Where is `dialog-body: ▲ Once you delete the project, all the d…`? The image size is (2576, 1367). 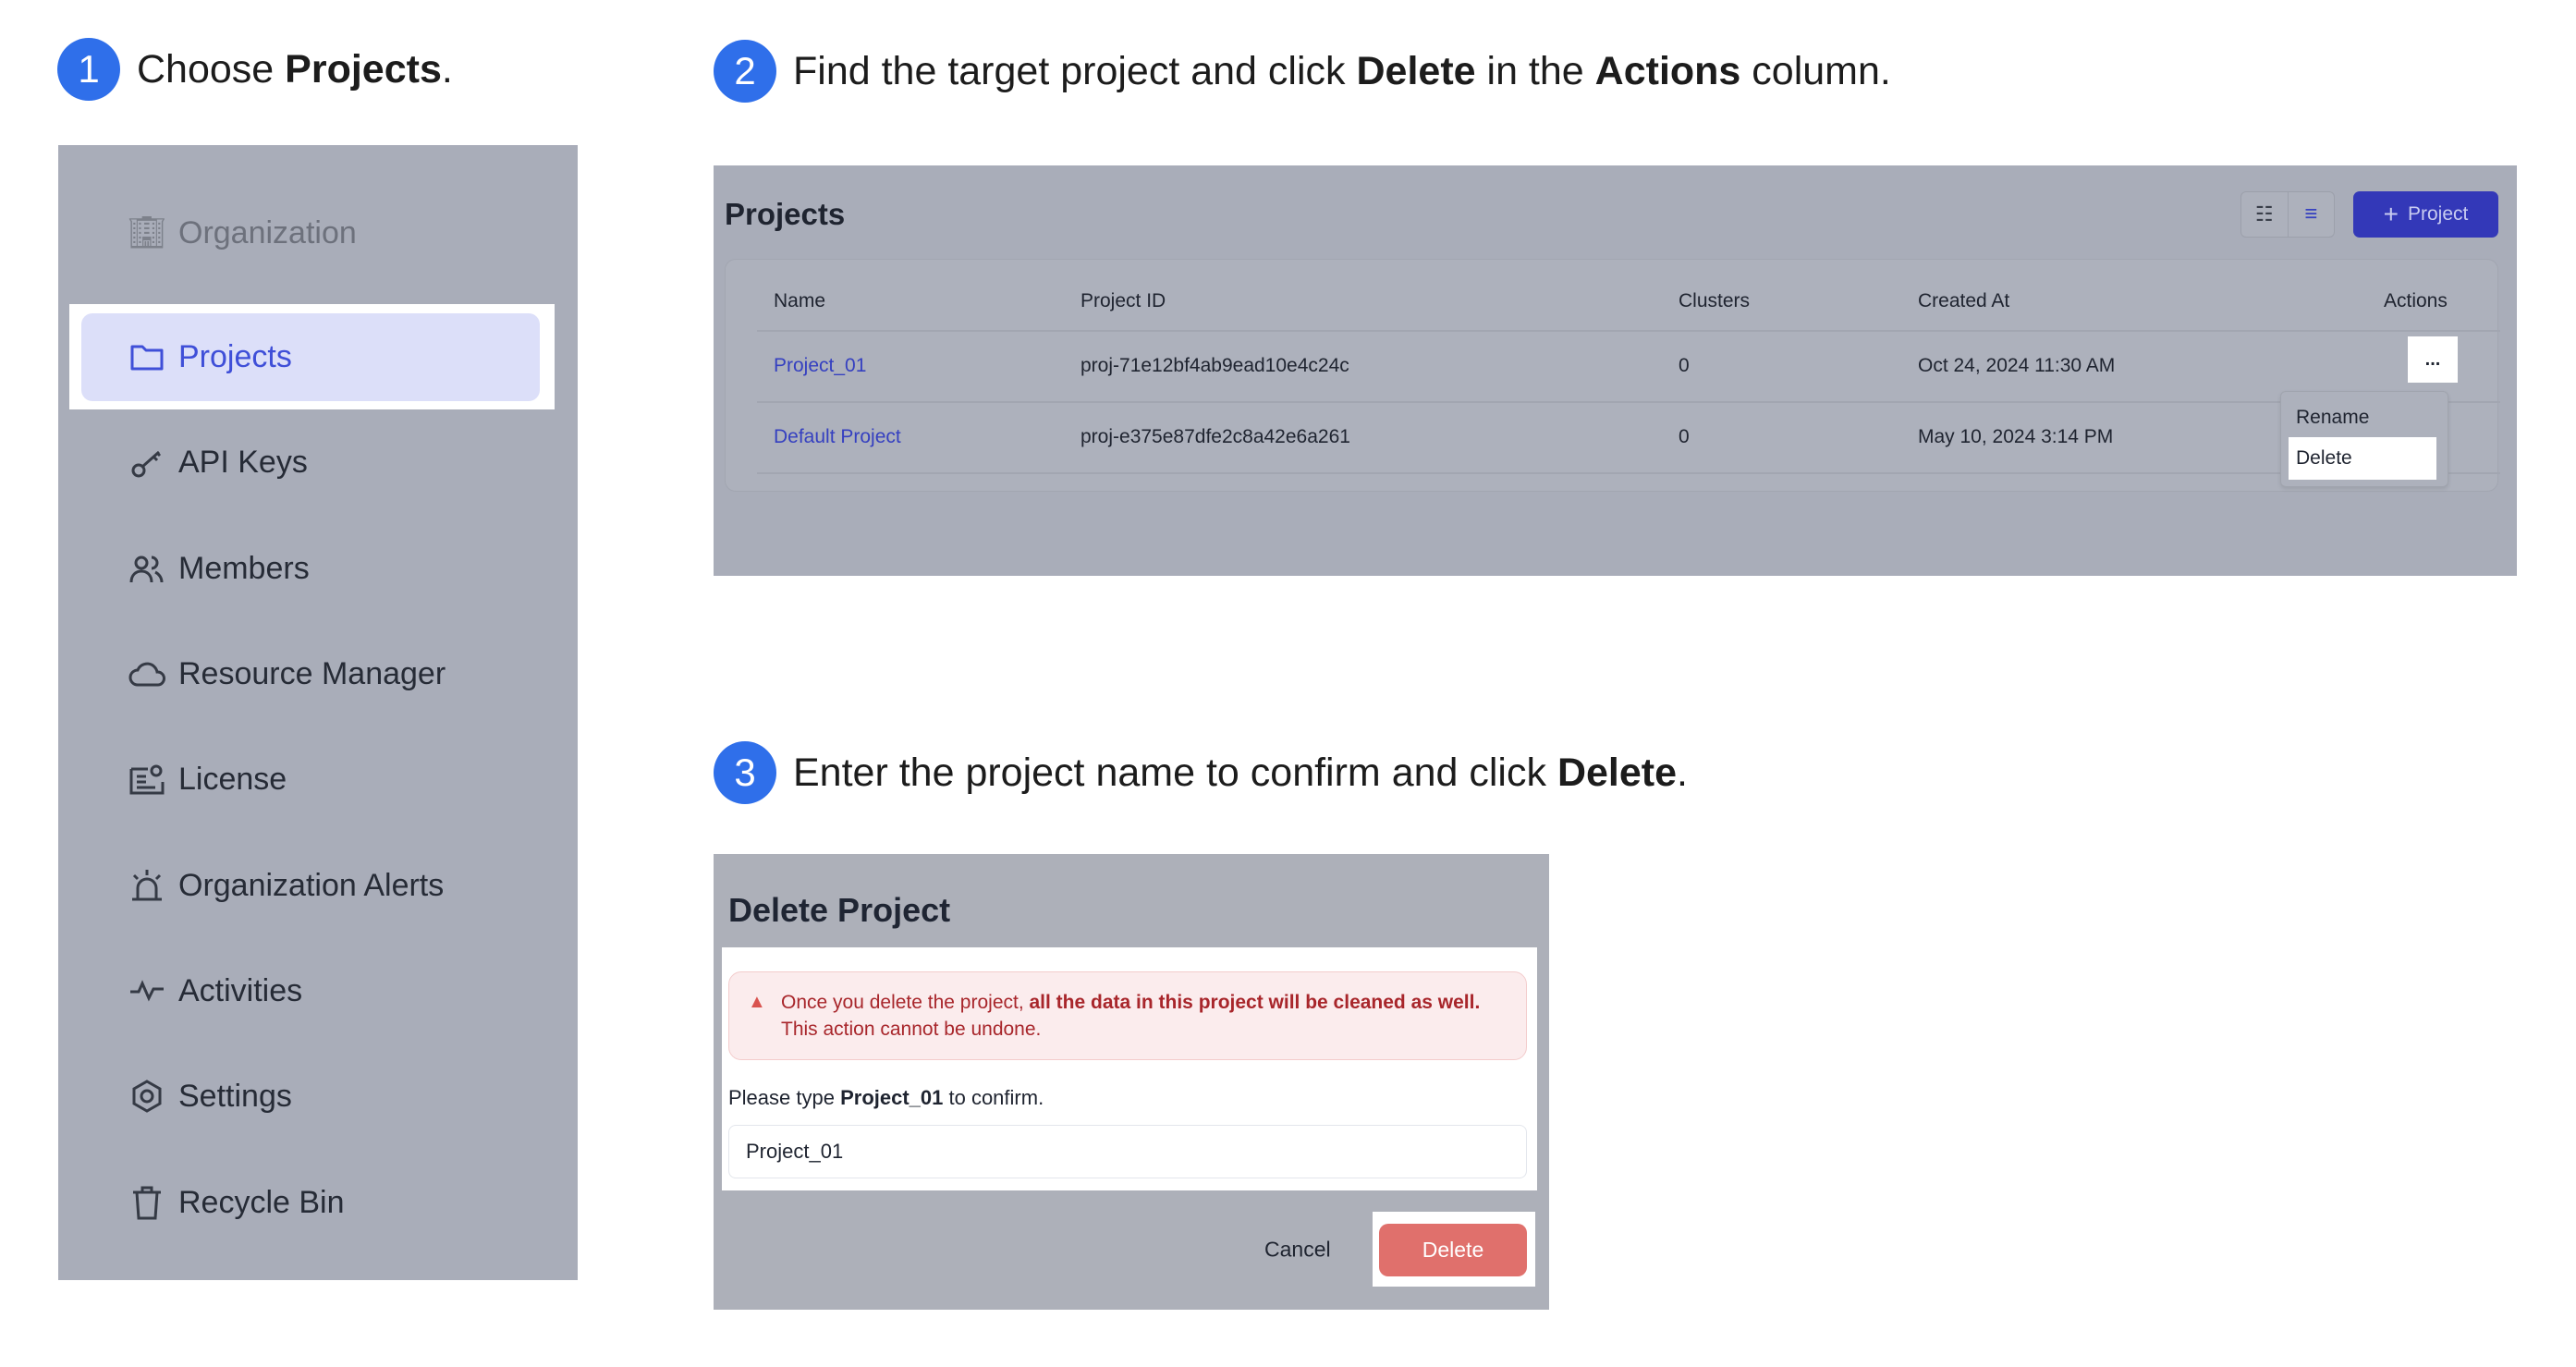 dialog-body: ▲ Once you delete the project, all the d… is located at coordinates (1129, 1068).